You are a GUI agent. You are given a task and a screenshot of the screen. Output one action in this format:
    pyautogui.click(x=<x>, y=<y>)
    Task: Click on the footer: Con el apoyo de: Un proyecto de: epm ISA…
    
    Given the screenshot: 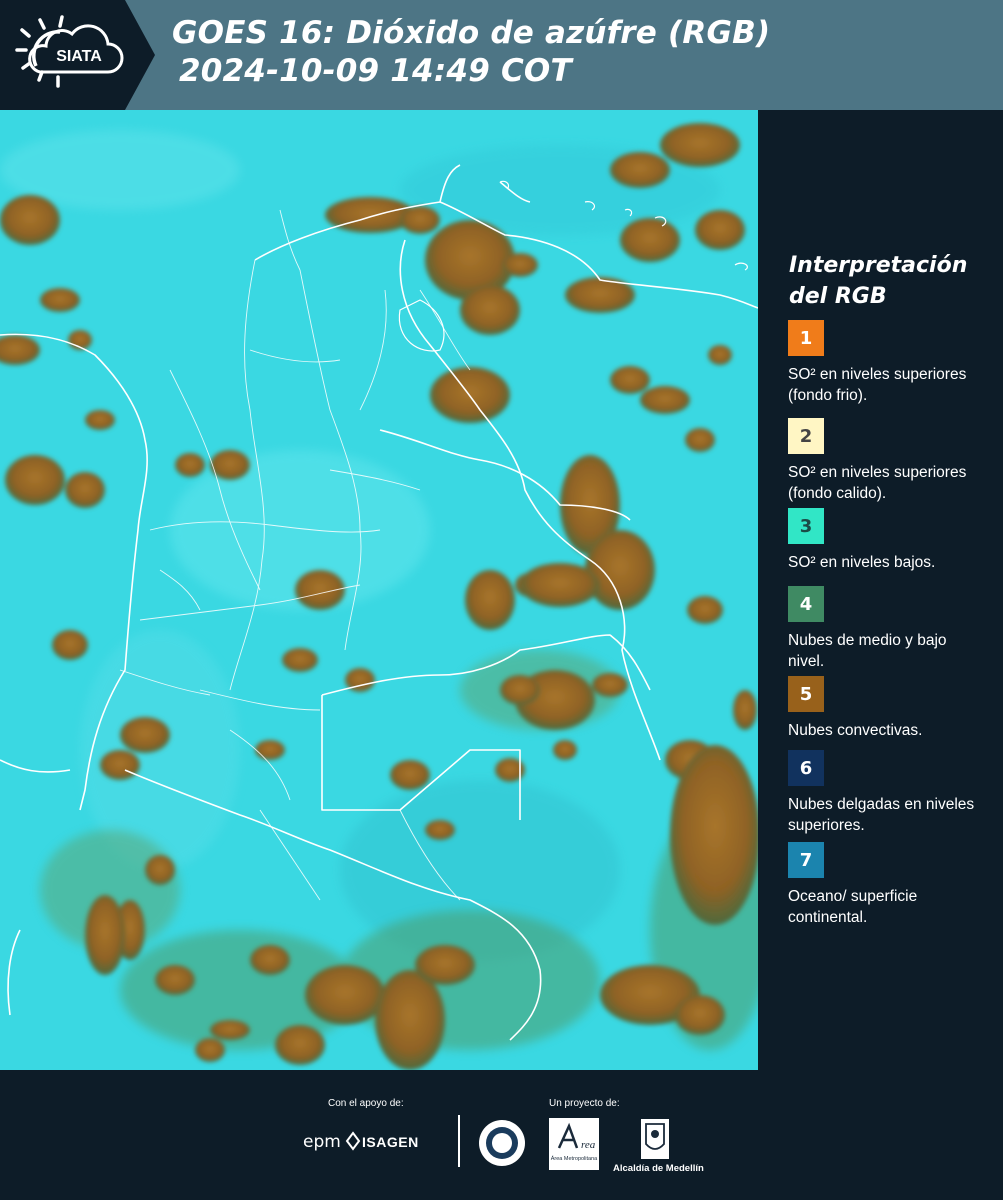 What is the action you would take?
    pyautogui.click(x=501, y=1135)
    